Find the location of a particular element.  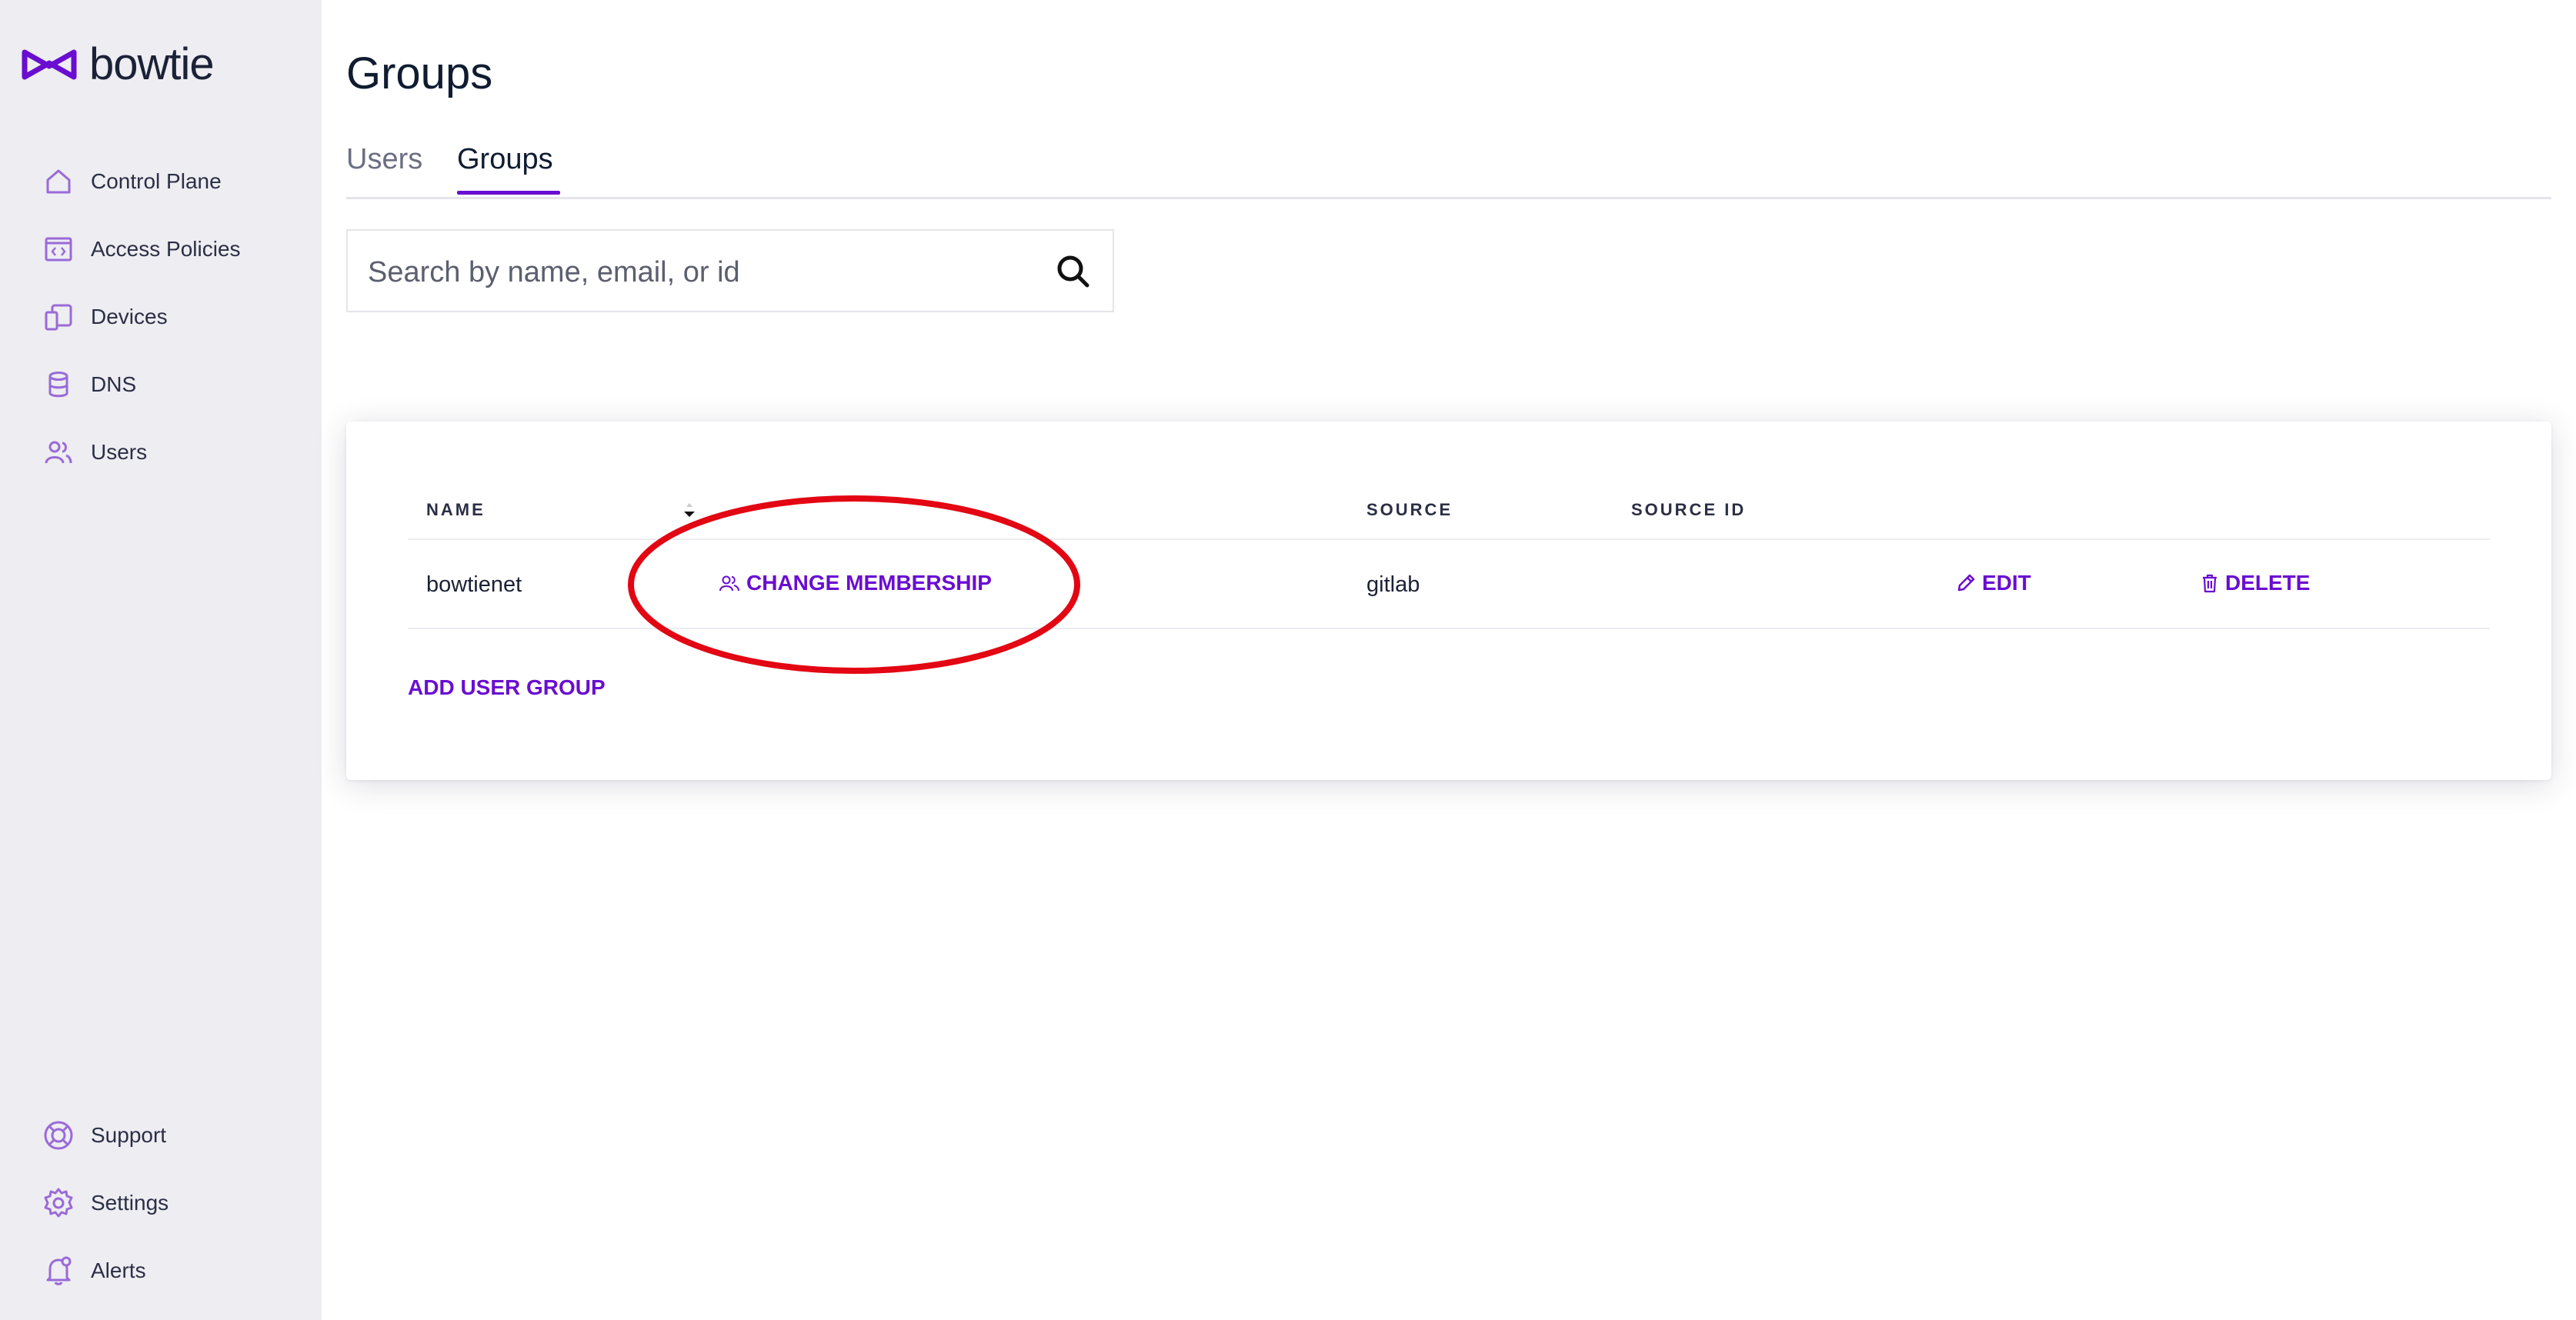

change-membership-button: CHANGE MEMBERSHIP is located at coordinates (855, 583).